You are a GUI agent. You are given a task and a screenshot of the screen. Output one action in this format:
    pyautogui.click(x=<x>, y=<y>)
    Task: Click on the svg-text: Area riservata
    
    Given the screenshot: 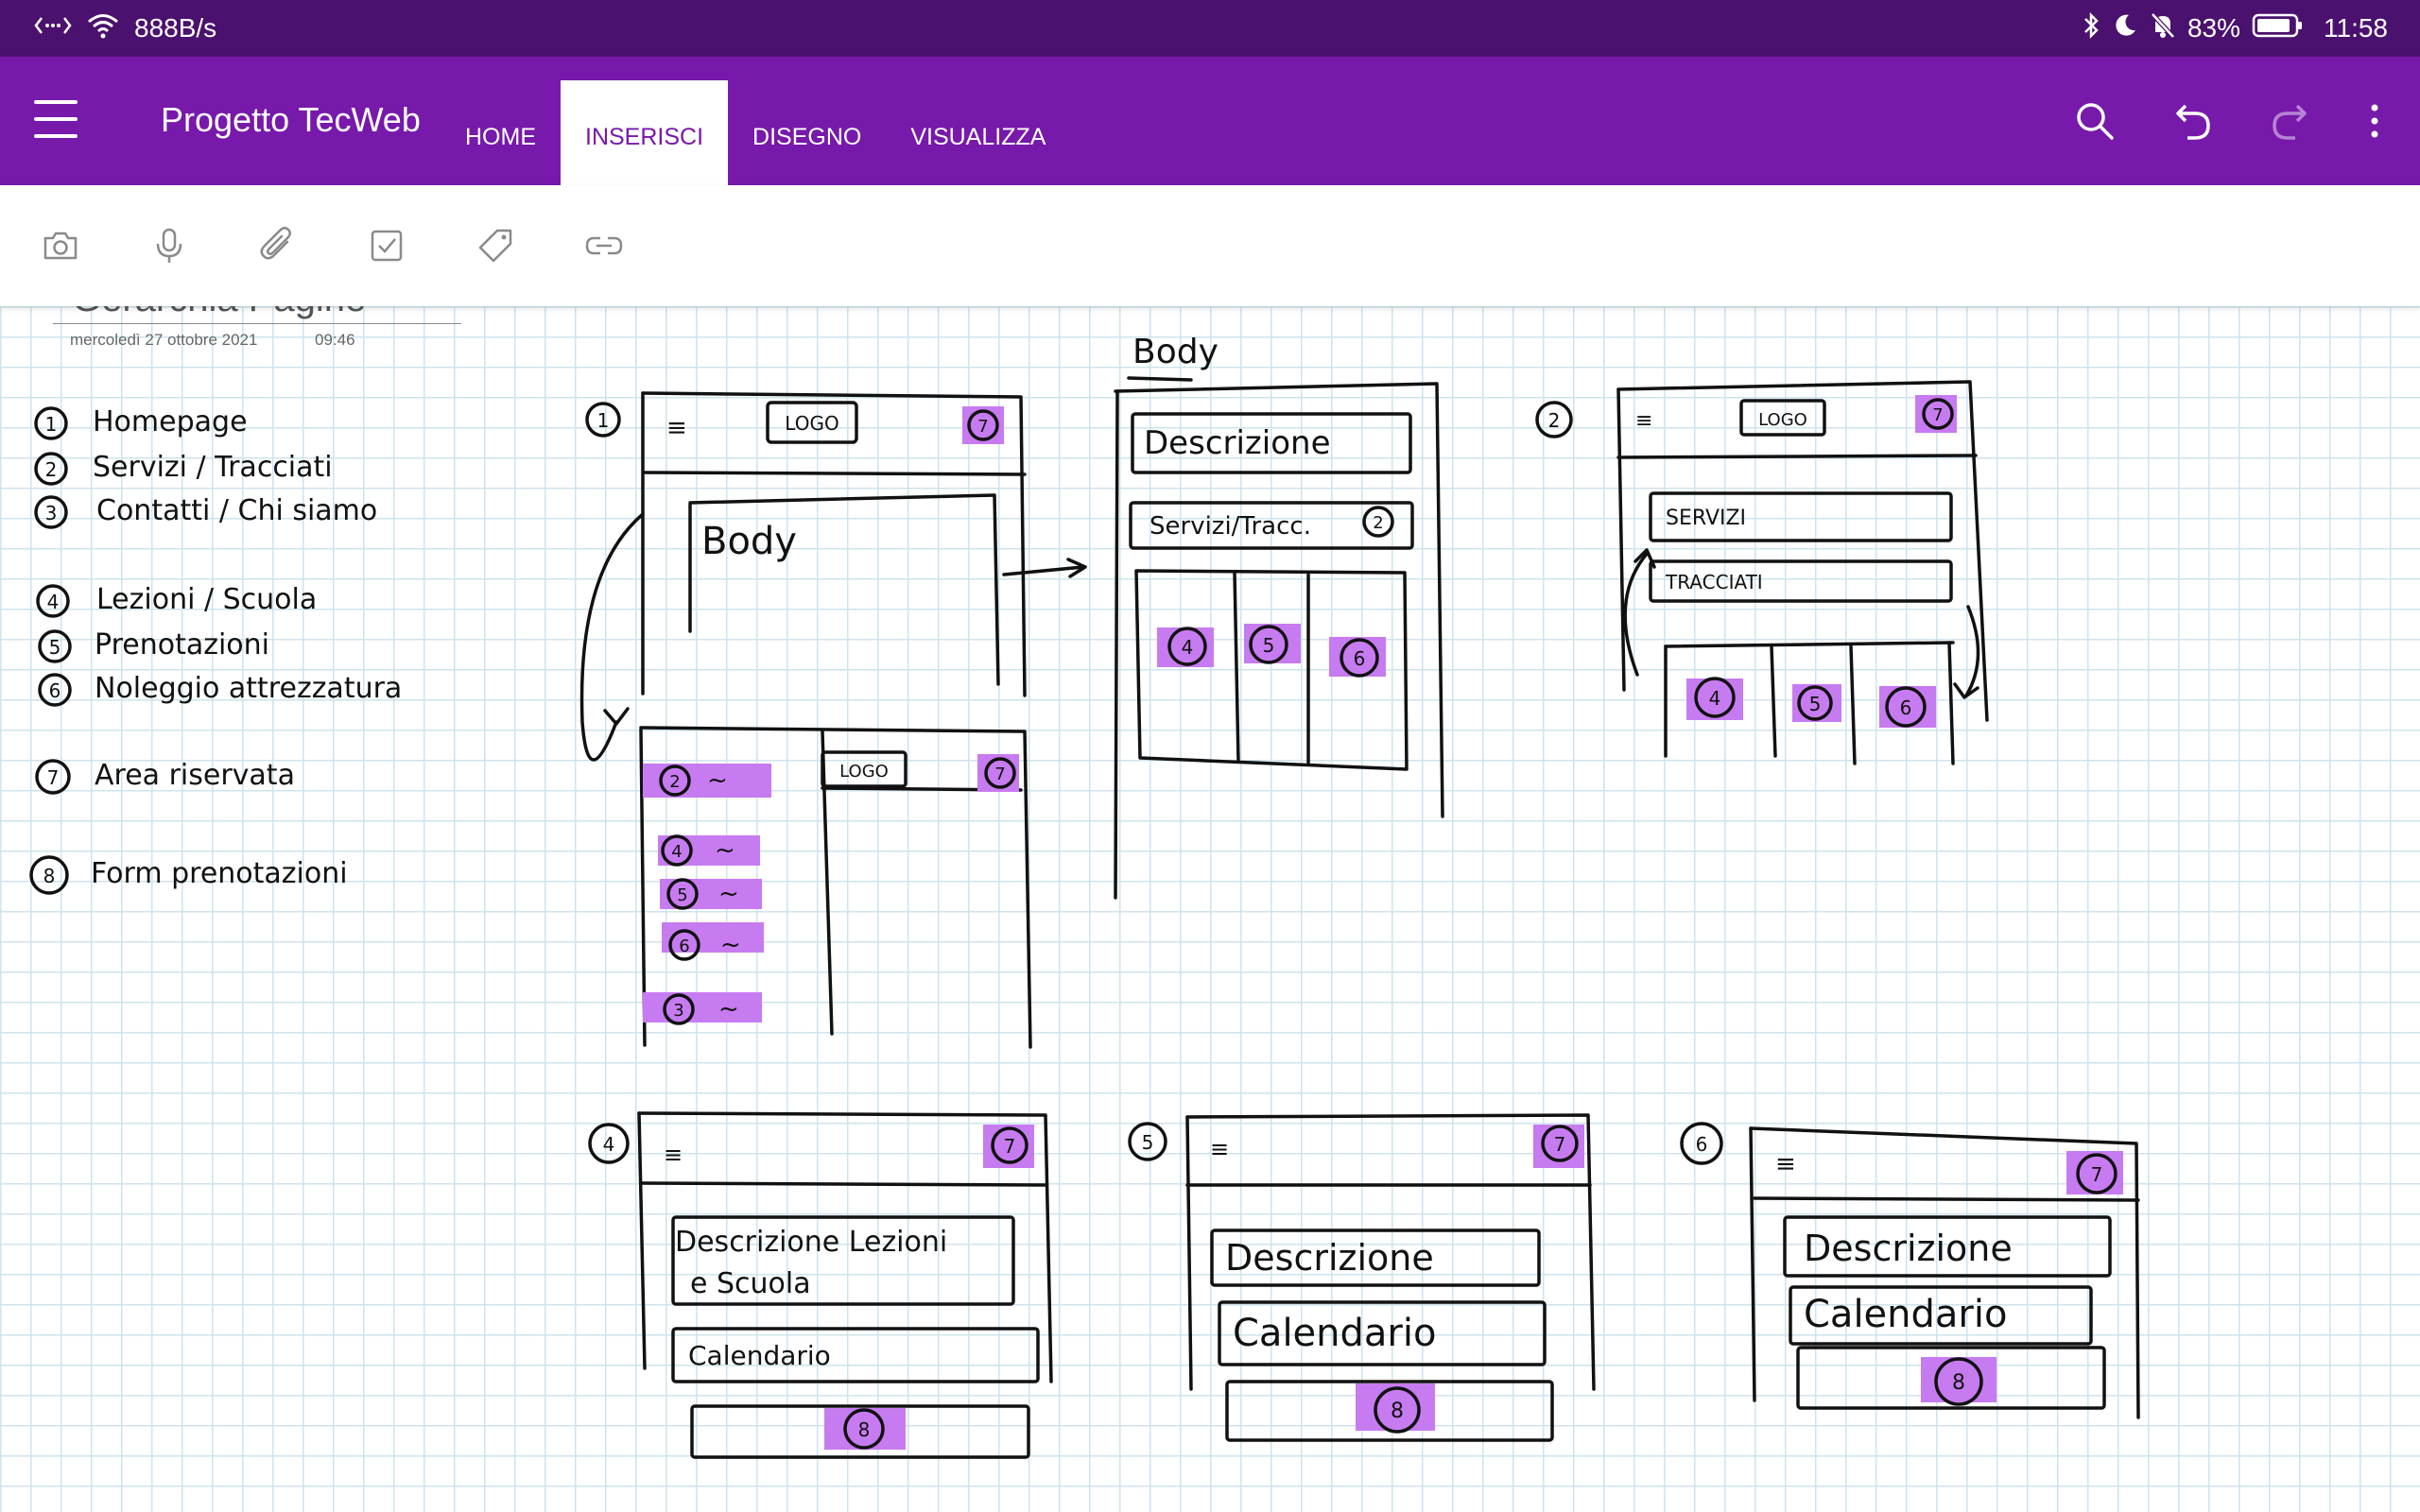 What is the action you would take?
    pyautogui.click(x=195, y=775)
    